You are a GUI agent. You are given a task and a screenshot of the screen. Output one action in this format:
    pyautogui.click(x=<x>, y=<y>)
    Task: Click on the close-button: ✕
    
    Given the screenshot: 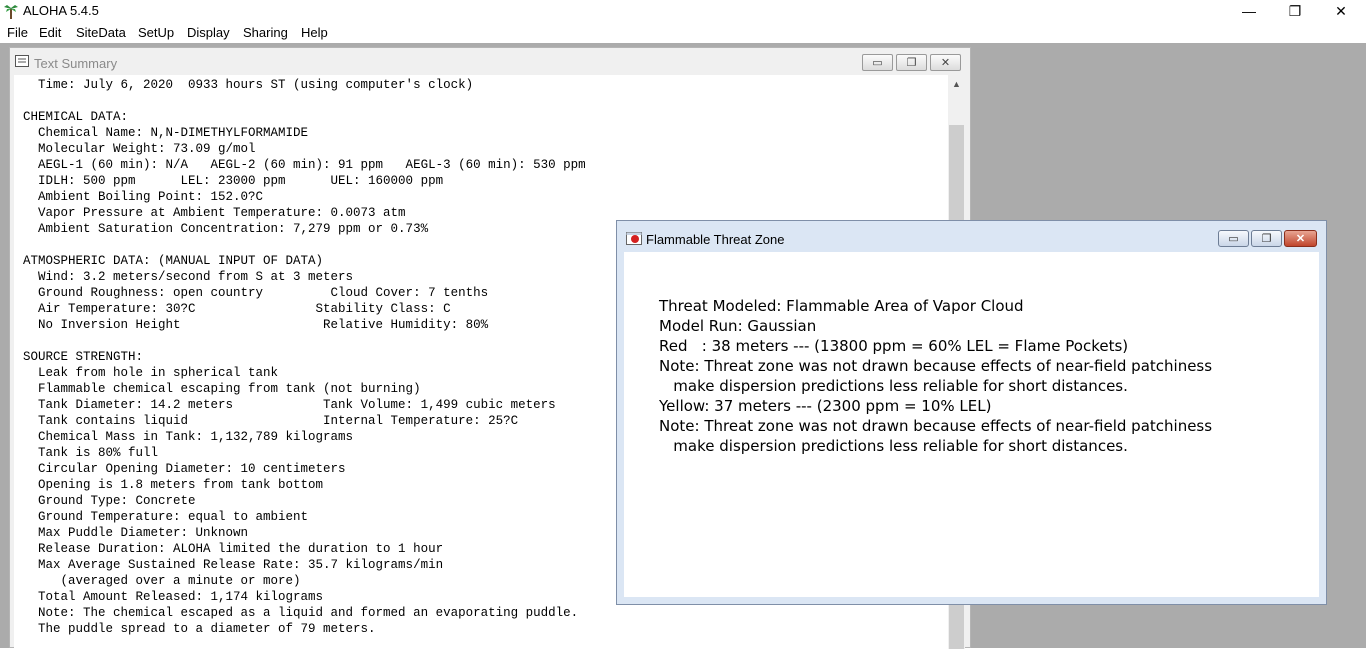 What is the action you would take?
    pyautogui.click(x=1341, y=11)
    